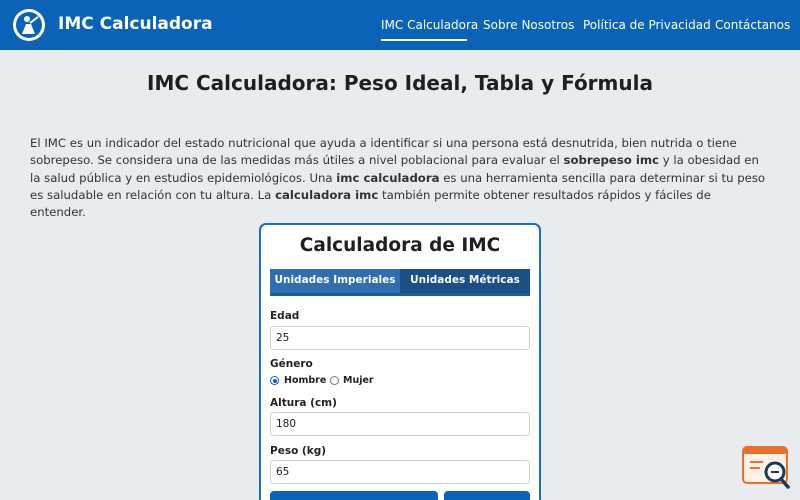 The height and width of the screenshot is (500, 800). What do you see at coordinates (358, 380) in the screenshot?
I see `gender-option-mujer: Mujer` at bounding box center [358, 380].